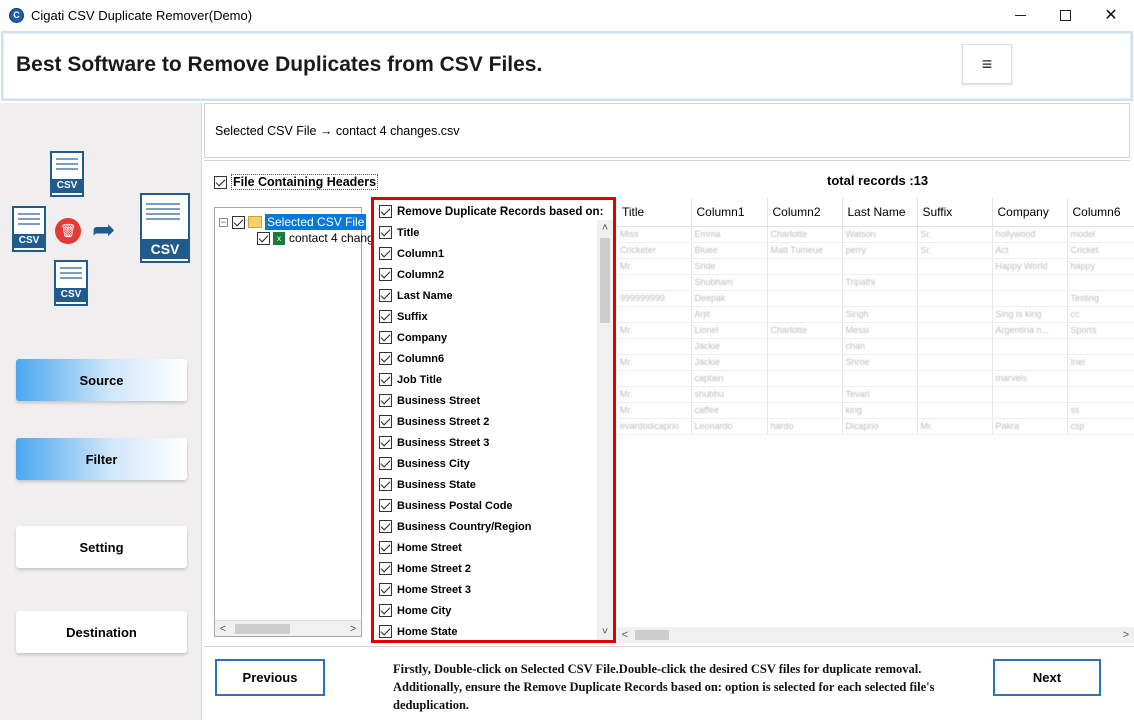 This screenshot has height=720, width=1134. I want to click on table-cell: marvels, so click(1030, 378).